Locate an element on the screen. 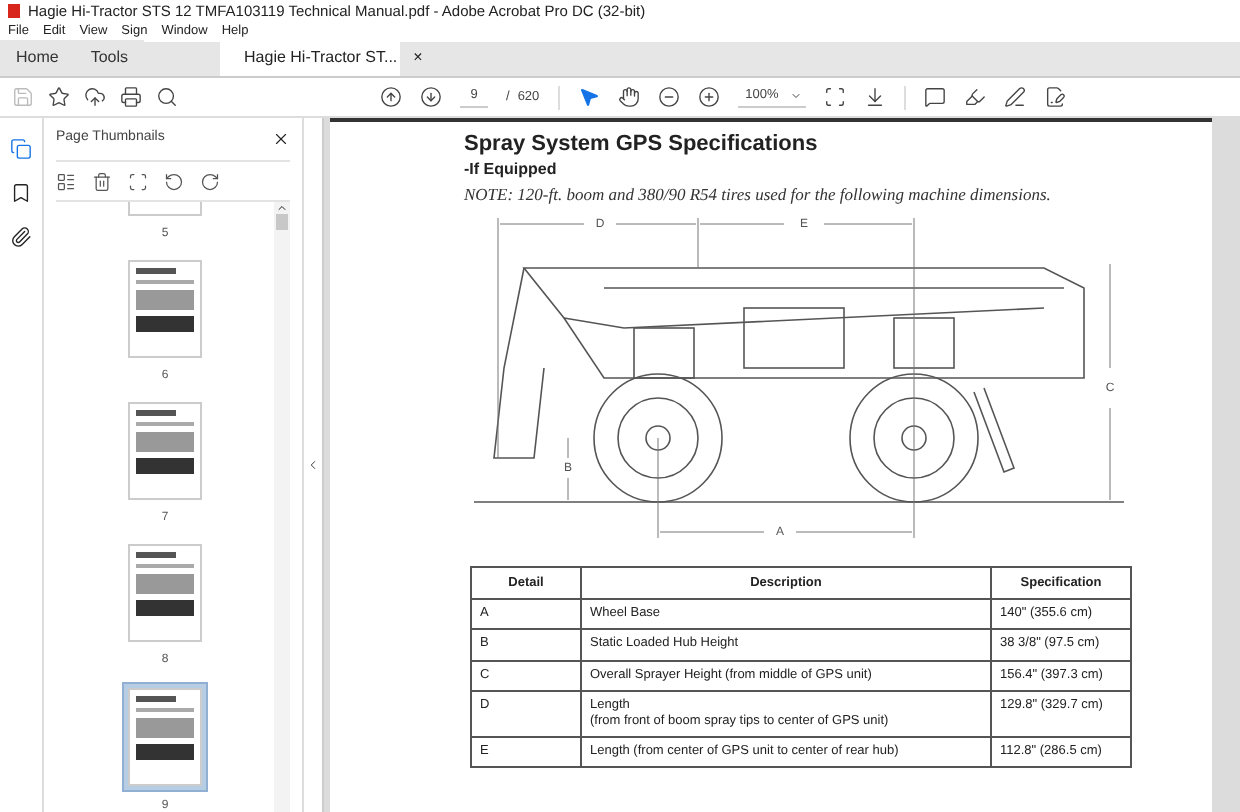  pointer-icon is located at coordinates (588, 97).